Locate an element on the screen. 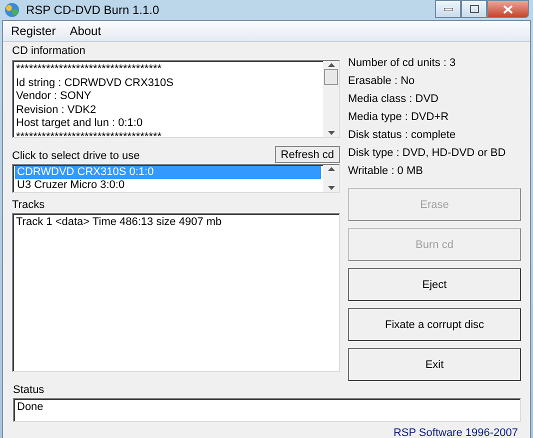 The width and height of the screenshot is (533, 438). window-title: RSP CD-DVD Burn 1.1.0 is located at coordinates (93, 10).